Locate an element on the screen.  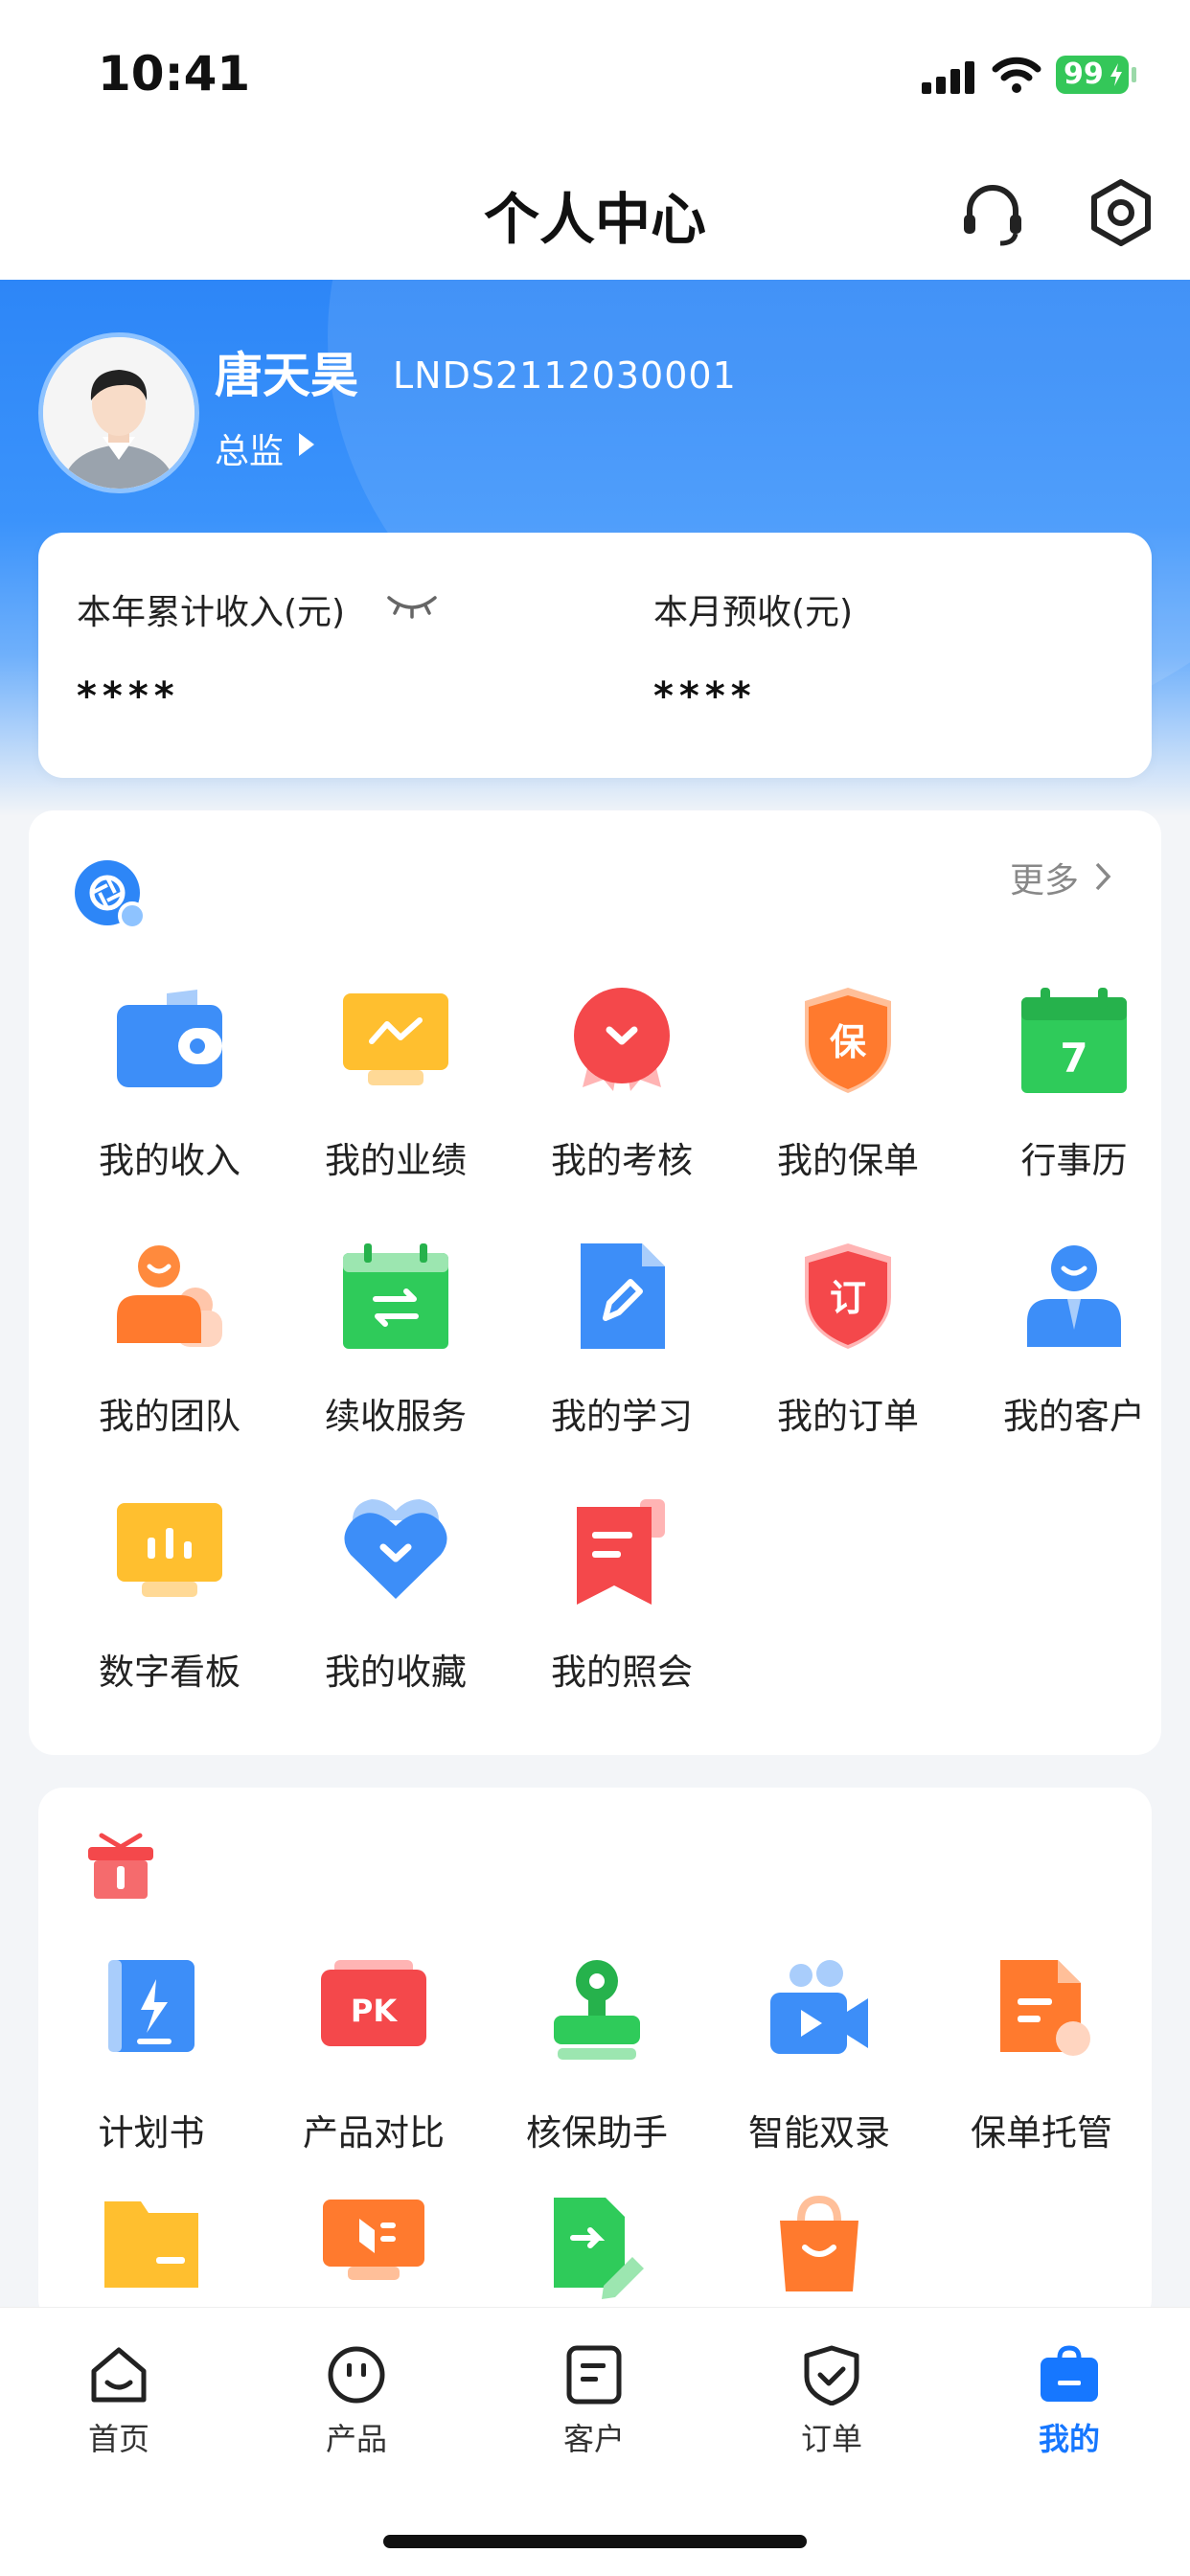
grid-item-my-order: 订 我的订单 is located at coordinates (848, 1368).